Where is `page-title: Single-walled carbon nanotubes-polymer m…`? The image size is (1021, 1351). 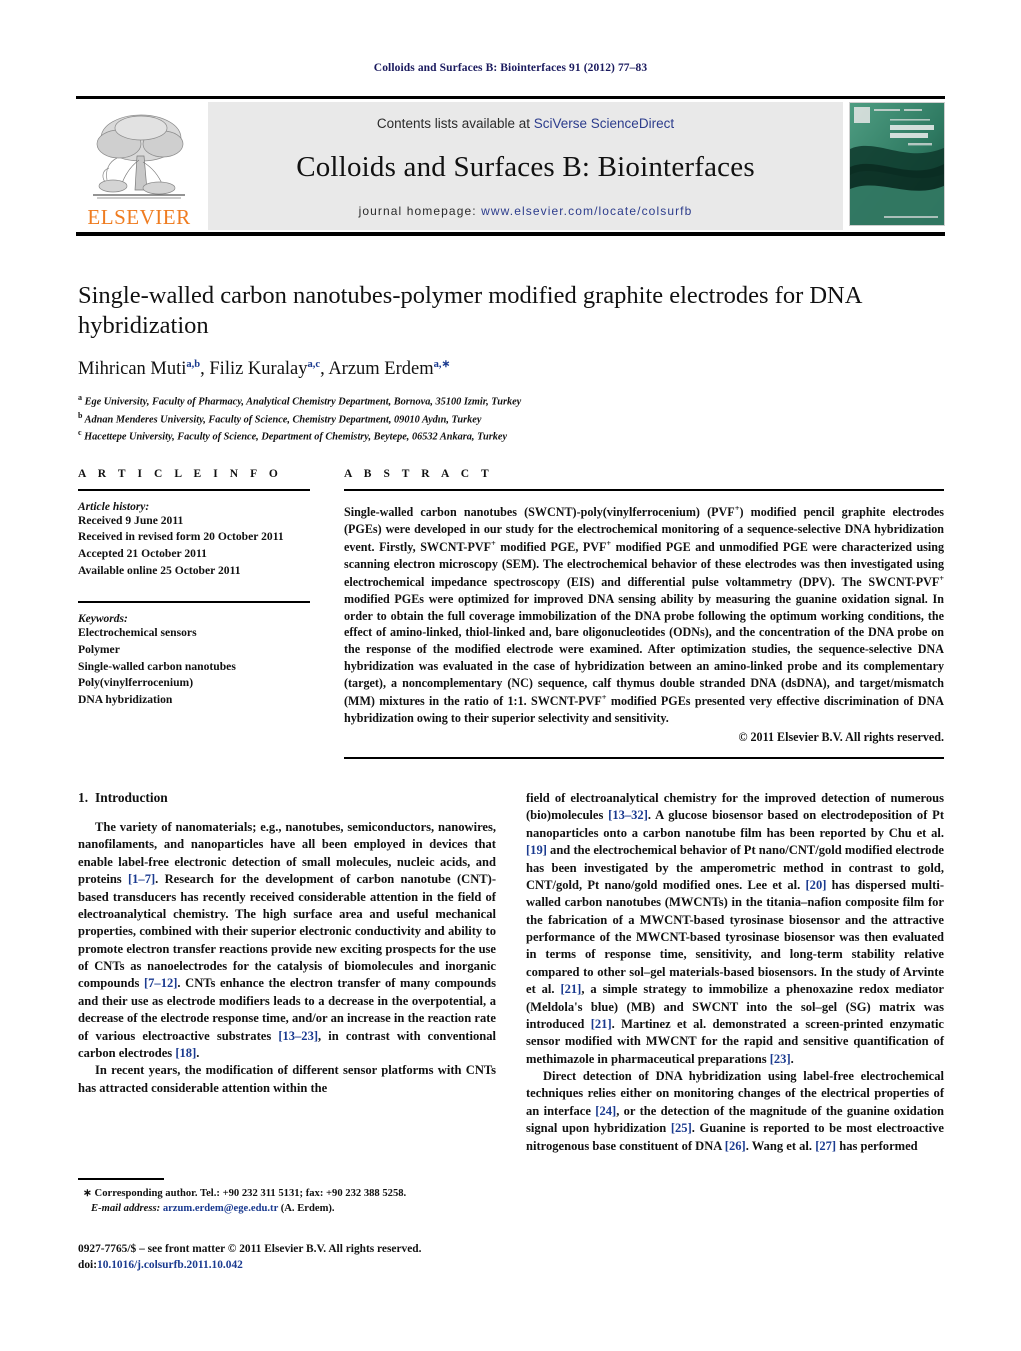
page-title: Single-walled carbon nanotubes-polymer m… is located at coordinates (470, 310).